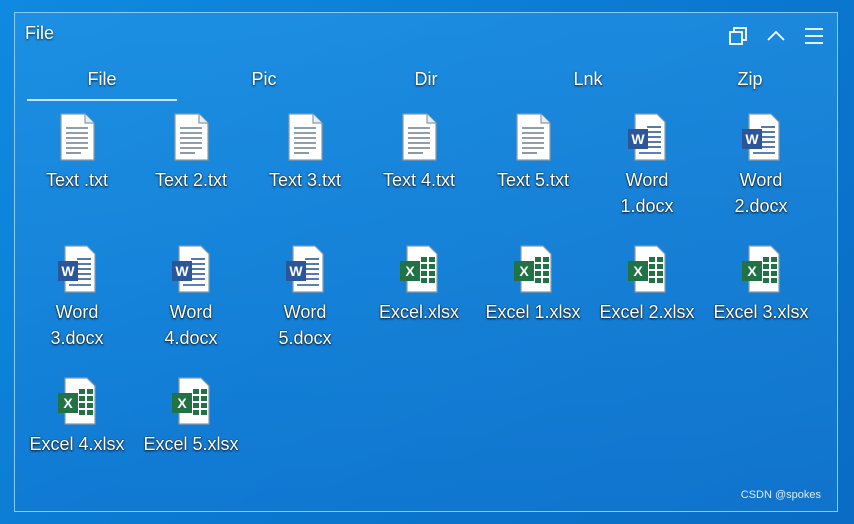 The width and height of the screenshot is (854, 524). Describe the element at coordinates (77, 325) in the screenshot. I see `file-name: Word 3.docx` at that location.